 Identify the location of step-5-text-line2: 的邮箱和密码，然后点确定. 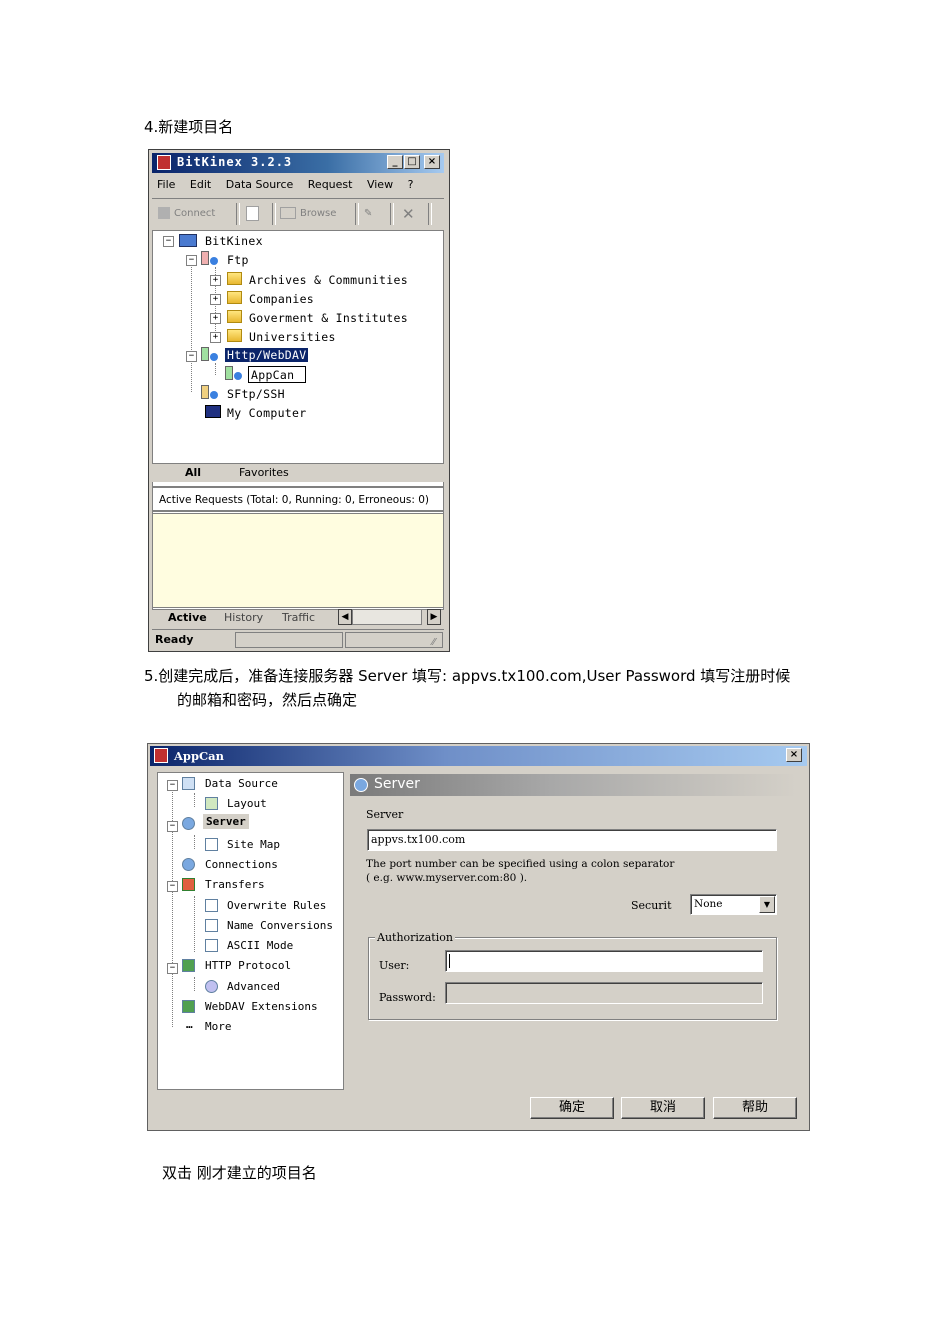
(267, 700).